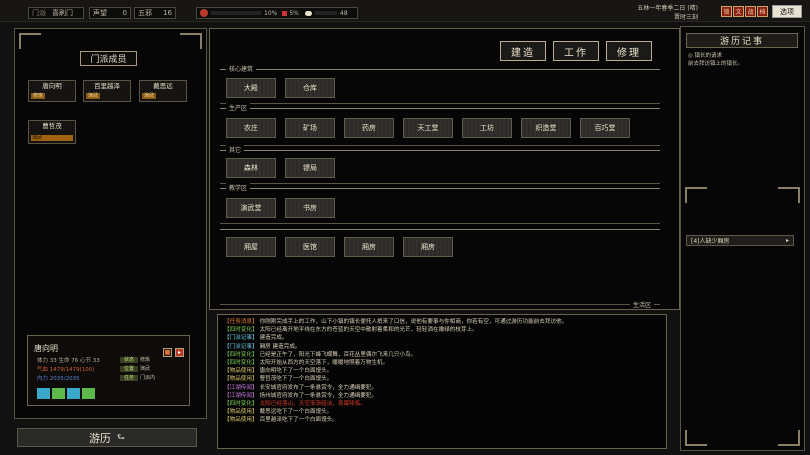 The image size is (810, 455). What do you see at coordinates (107, 91) in the screenshot?
I see `member-card: 百里越泽 演武` at bounding box center [107, 91].